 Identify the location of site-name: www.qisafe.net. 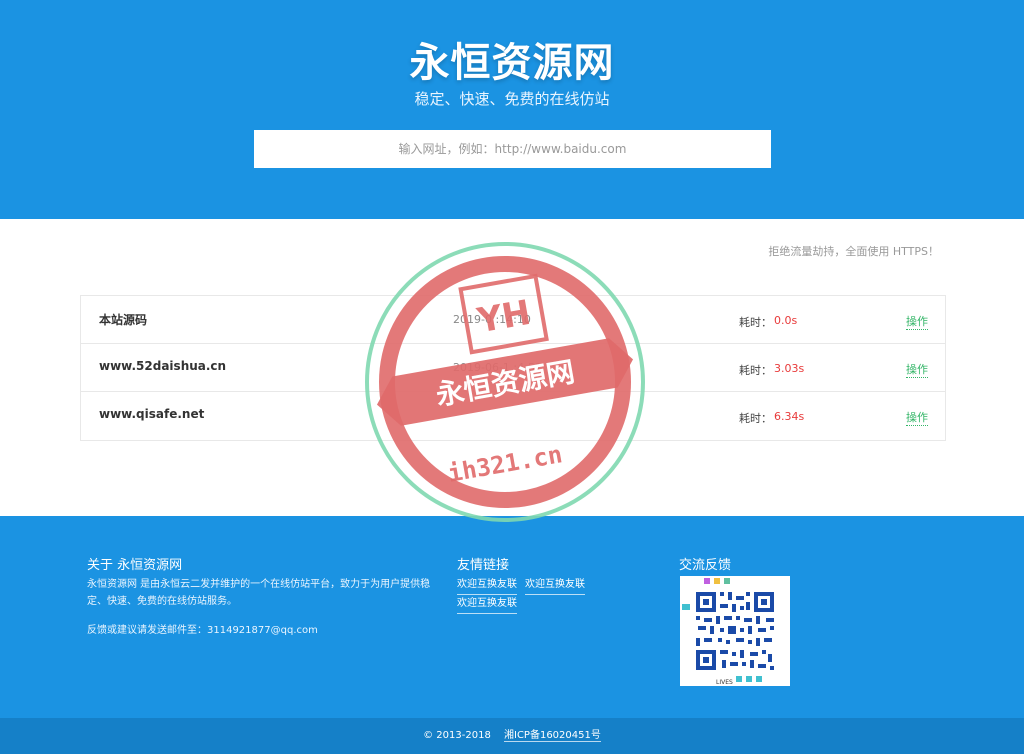
(152, 414).